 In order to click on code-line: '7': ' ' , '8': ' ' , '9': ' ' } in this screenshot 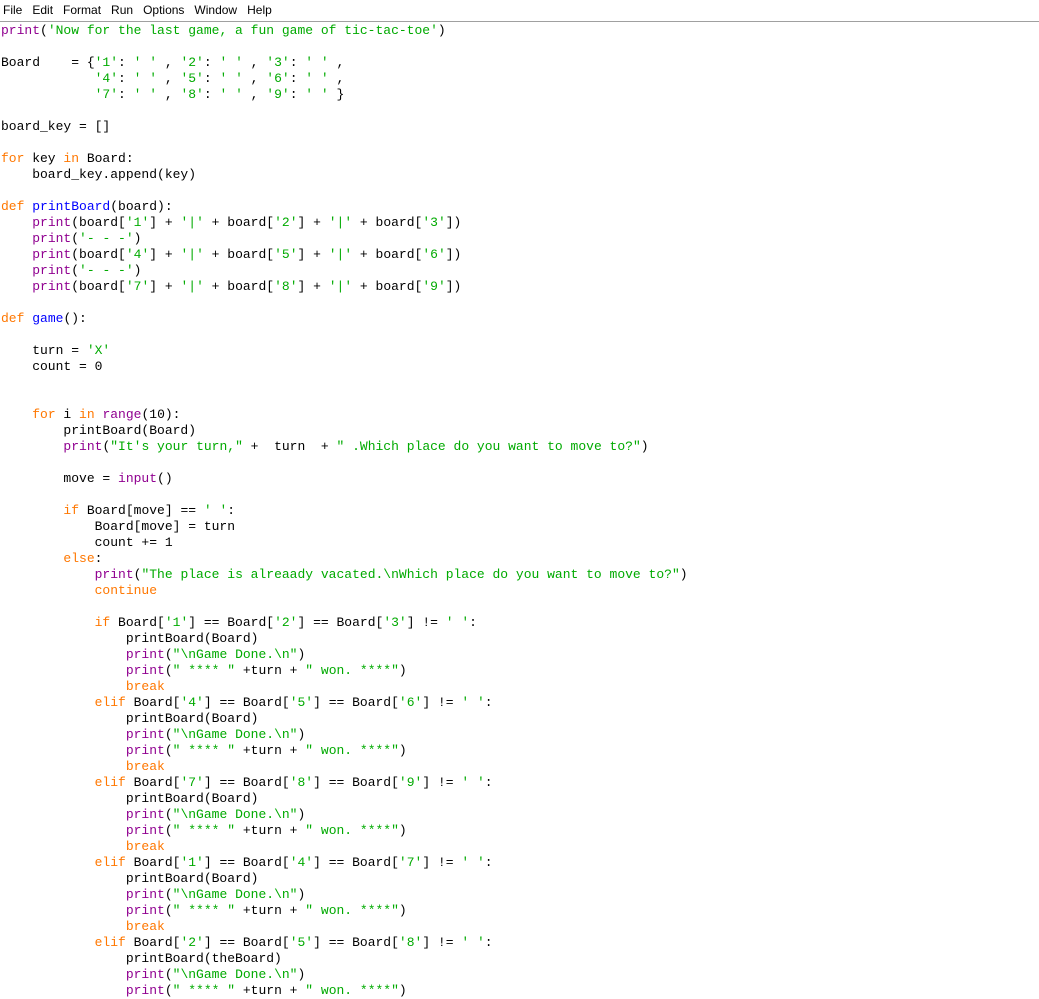, I will do `click(344, 95)`.